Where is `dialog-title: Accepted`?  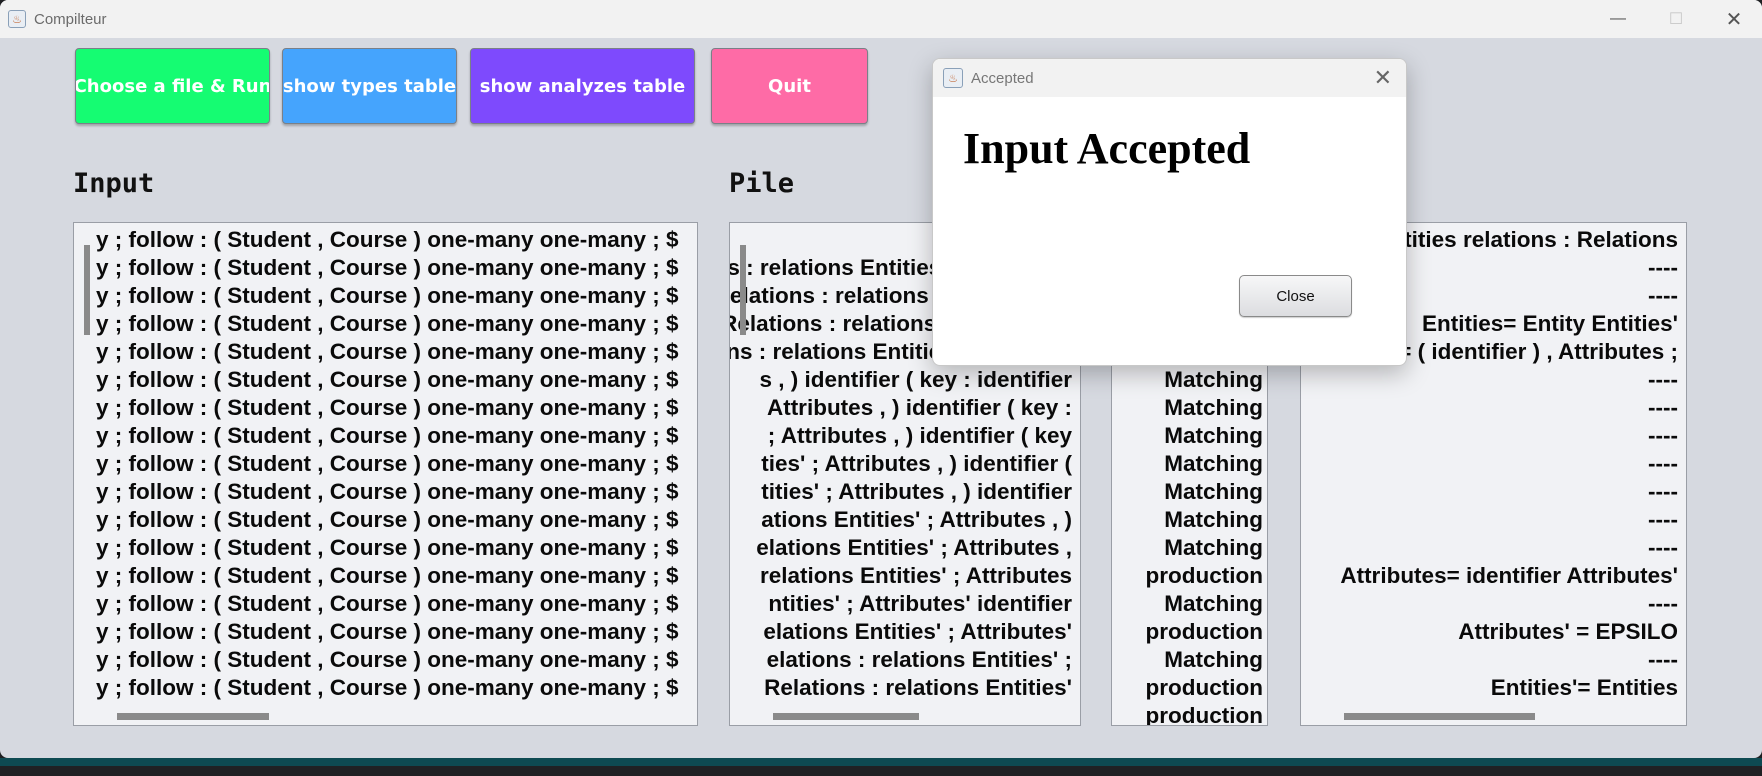
dialog-title: Accepted is located at coordinates (1002, 78).